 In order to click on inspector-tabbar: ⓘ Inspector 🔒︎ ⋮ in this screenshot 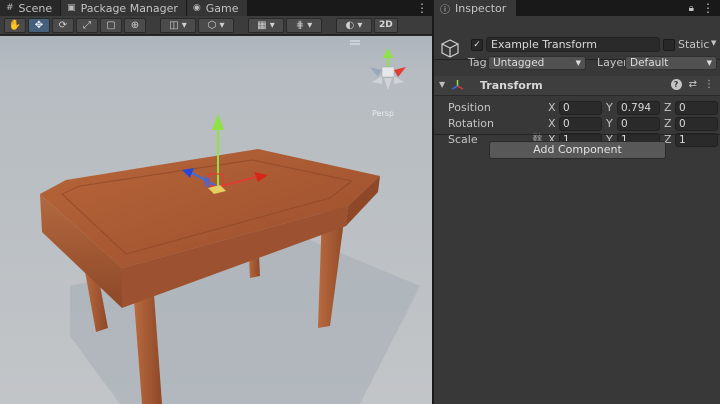, I will do `click(577, 8)`.